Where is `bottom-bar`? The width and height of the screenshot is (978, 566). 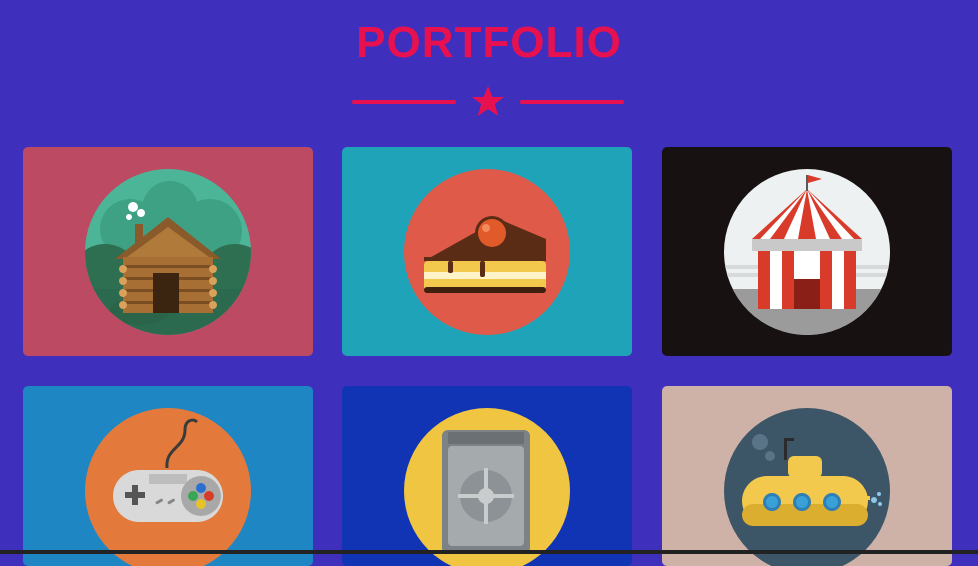 bottom-bar is located at coordinates (489, 552).